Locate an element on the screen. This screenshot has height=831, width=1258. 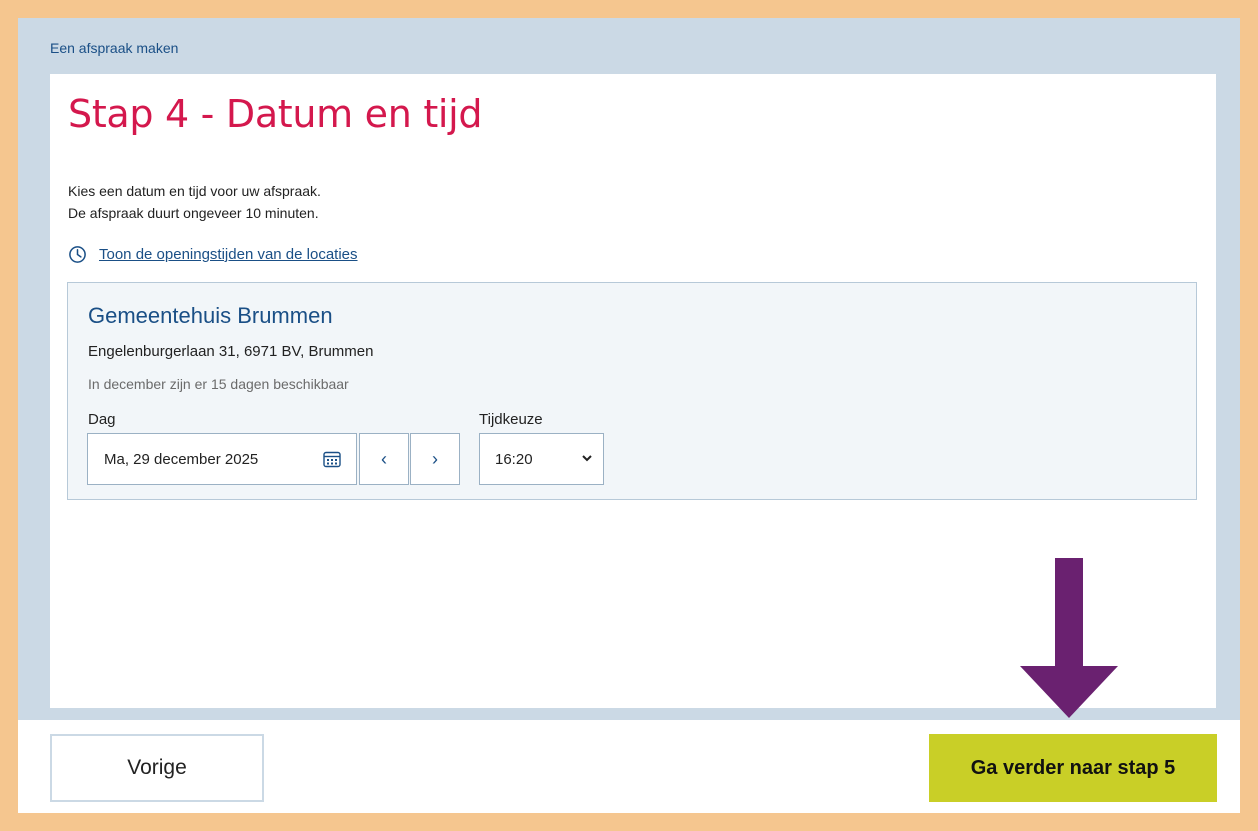
page-title: Stap 4 - Datum en tijd is located at coordinates (275, 114).